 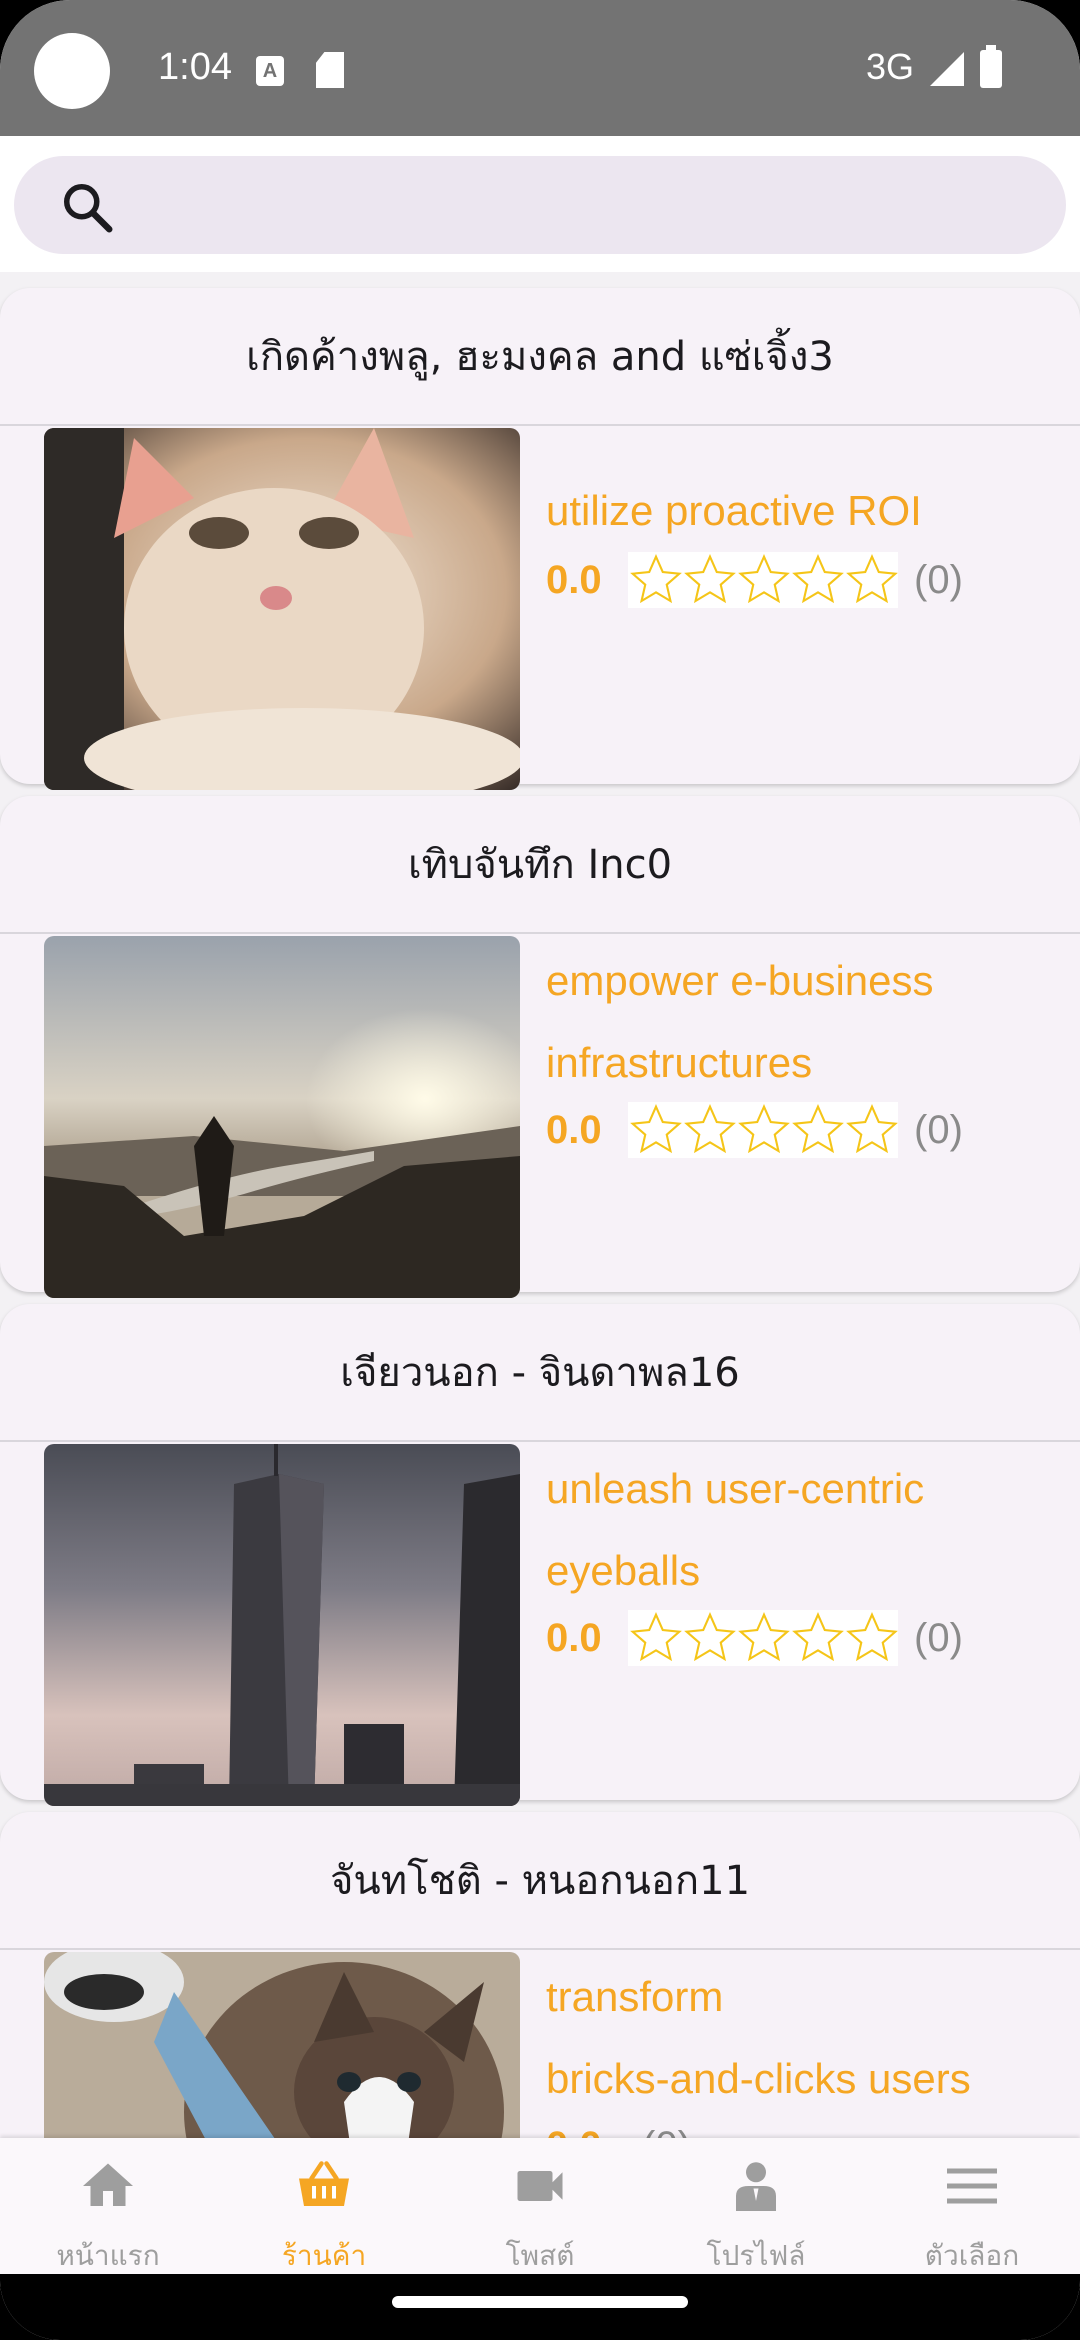 I want to click on nav-shop: ร้านค้า, so click(x=324, y=2206).